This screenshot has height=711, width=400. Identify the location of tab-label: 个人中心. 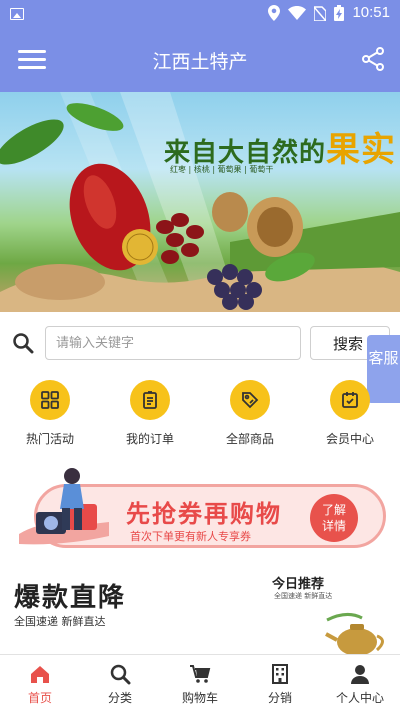
(359, 698).